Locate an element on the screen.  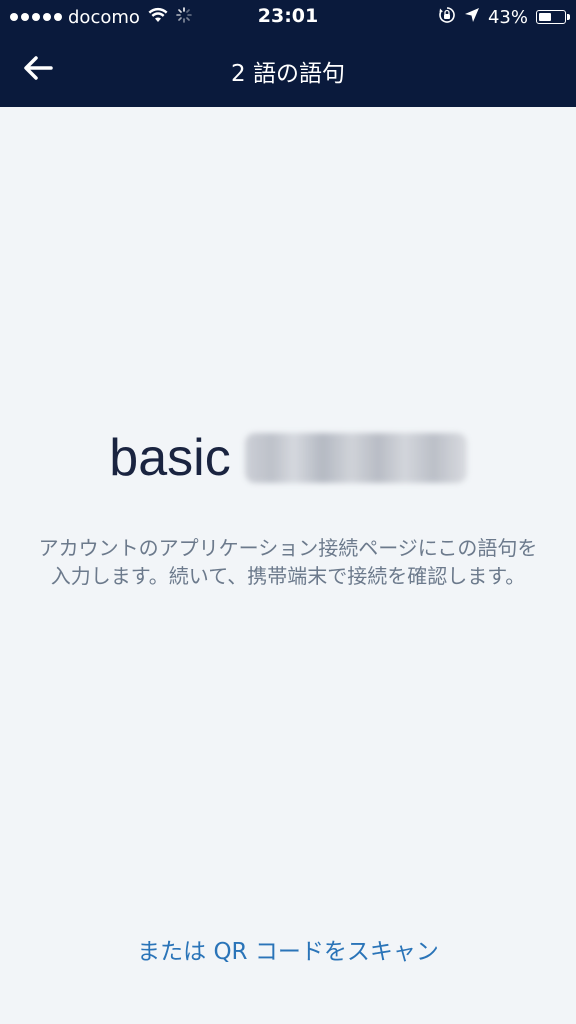
status-right: 43% is located at coordinates (500, 17).